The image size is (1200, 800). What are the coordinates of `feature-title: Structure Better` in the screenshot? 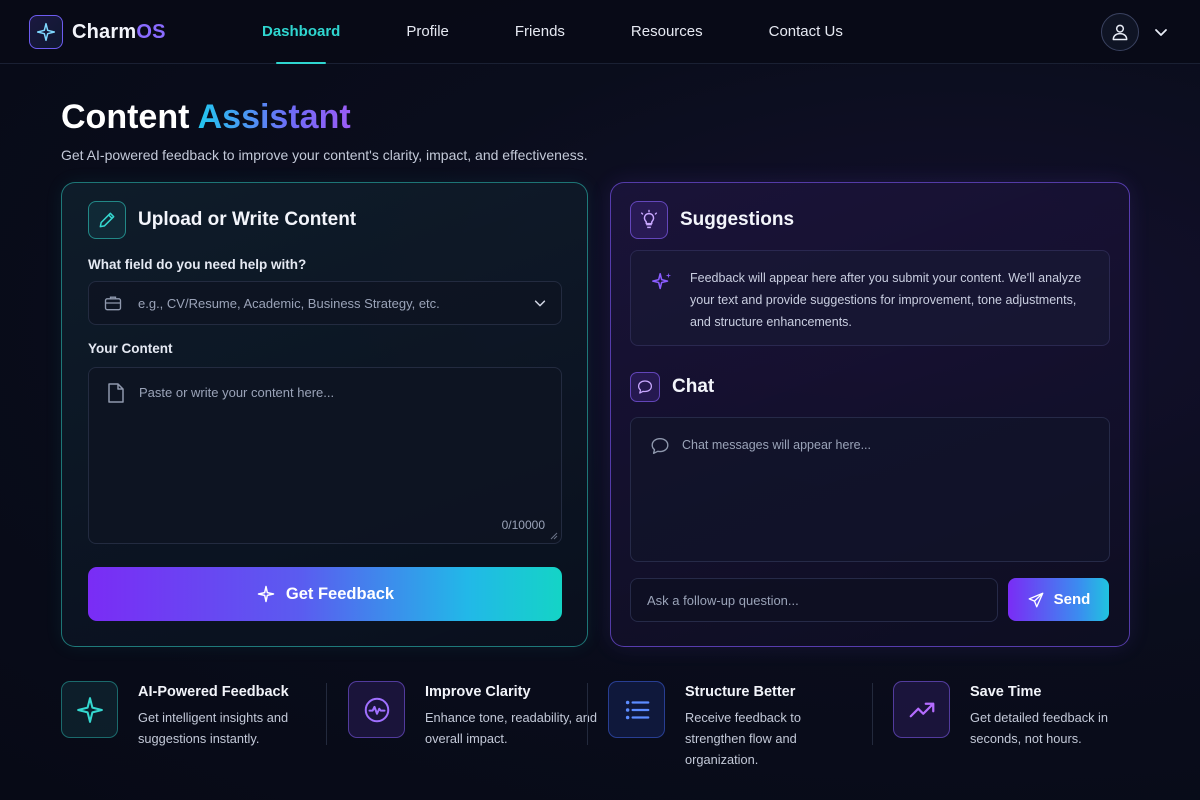 It's located at (740, 692).